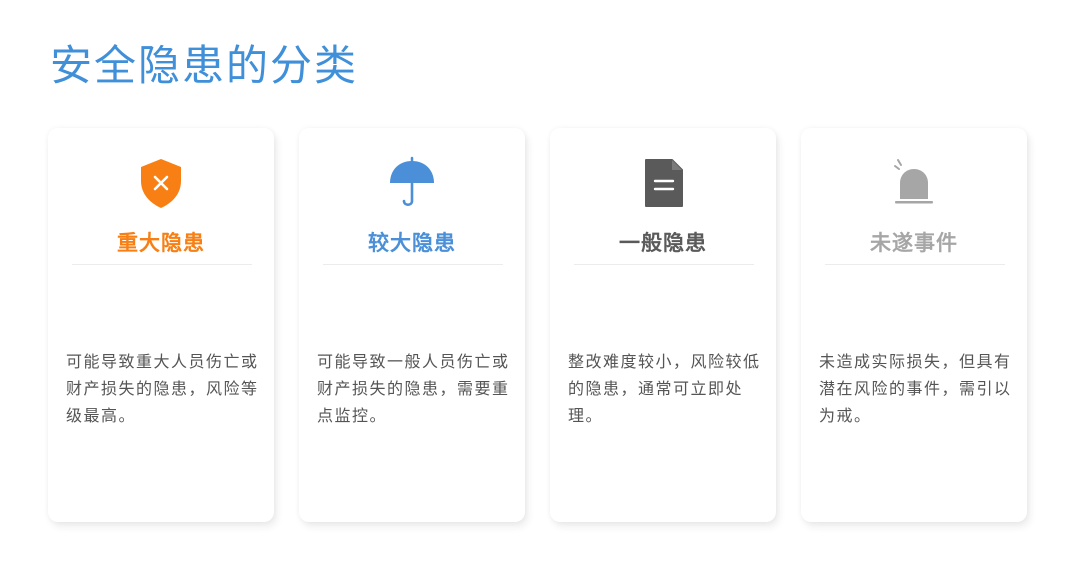  What do you see at coordinates (914, 325) in the screenshot?
I see `card-near-miss: 未遂事件 未造成实际损失，但具有潜在风险的事件，需引以为戒。` at bounding box center [914, 325].